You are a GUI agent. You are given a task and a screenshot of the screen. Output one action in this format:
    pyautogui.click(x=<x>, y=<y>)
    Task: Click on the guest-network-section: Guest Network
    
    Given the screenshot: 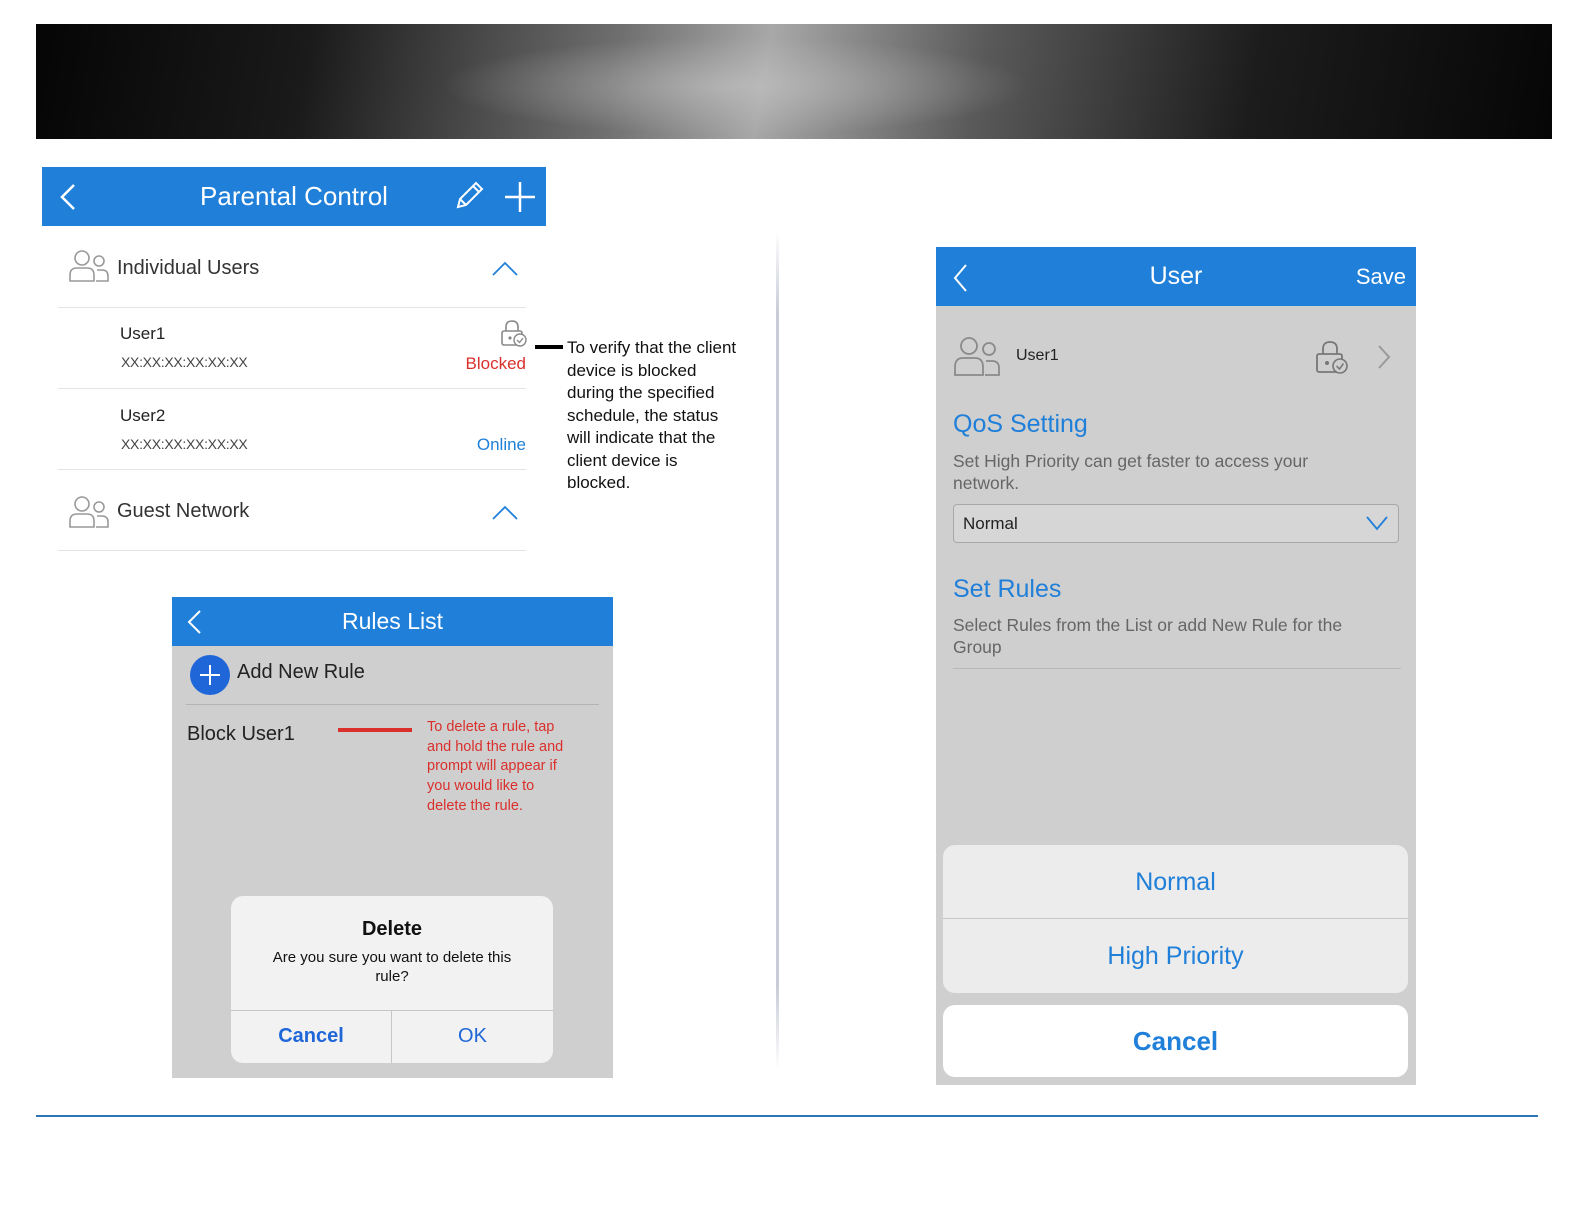 What is the action you would take?
    pyautogui.click(x=292, y=510)
    